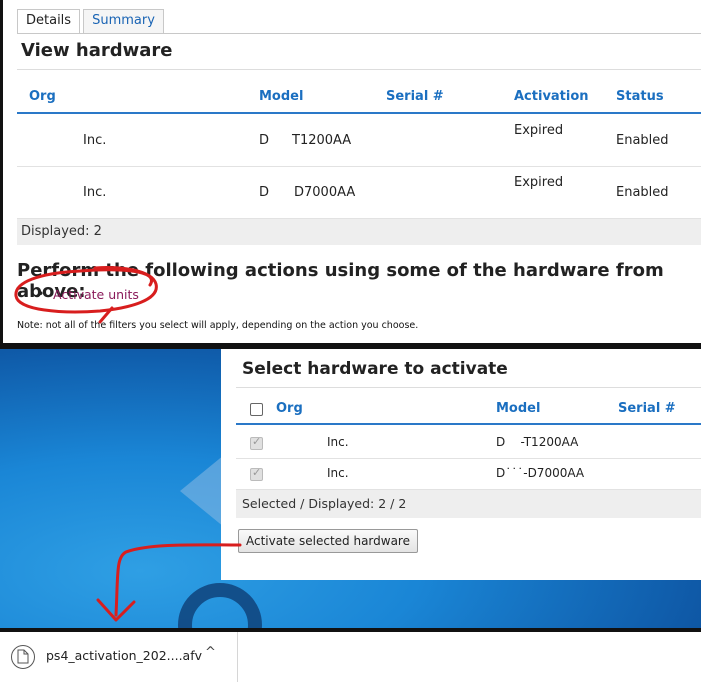  What do you see at coordinates (359, 99) in the screenshot?
I see `hardware-table-header: Org Model Serial # Activation Status` at bounding box center [359, 99].